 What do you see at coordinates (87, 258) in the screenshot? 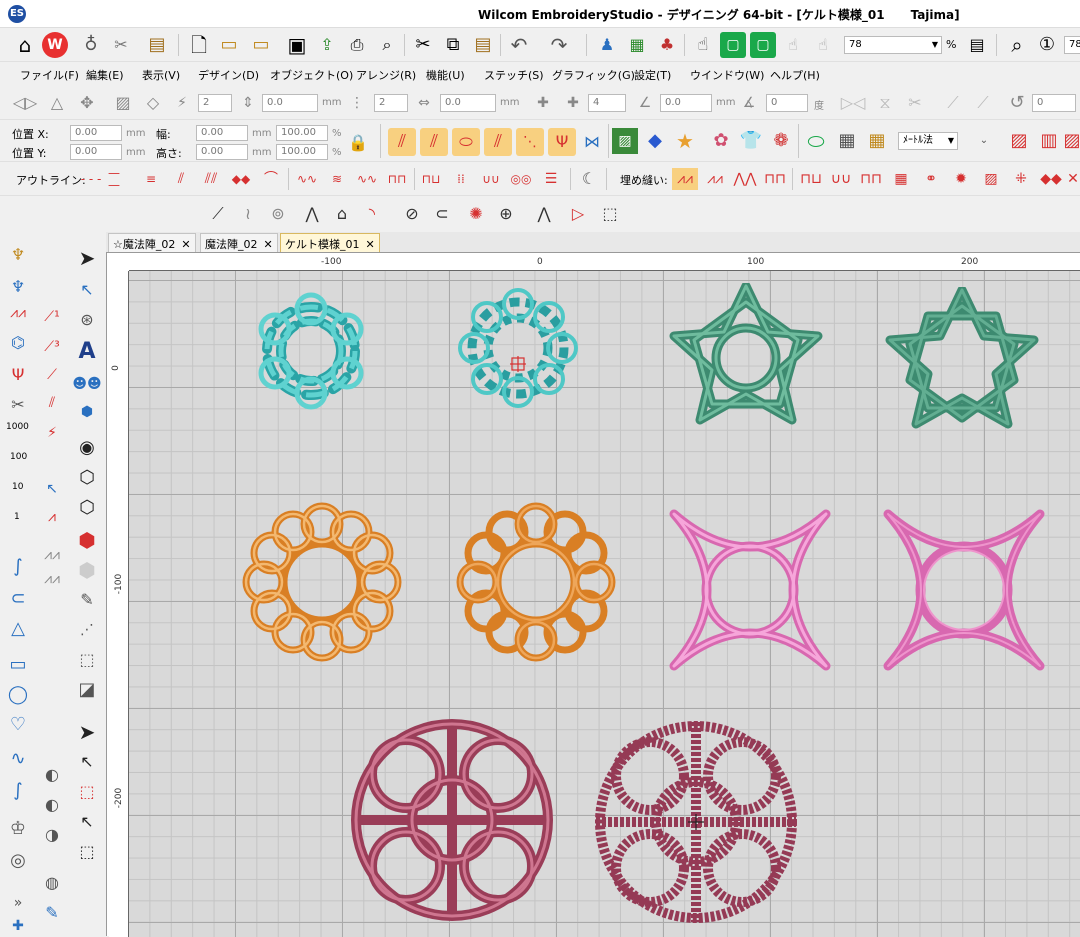
I see `select-arrow-icon: ➤` at bounding box center [87, 258].